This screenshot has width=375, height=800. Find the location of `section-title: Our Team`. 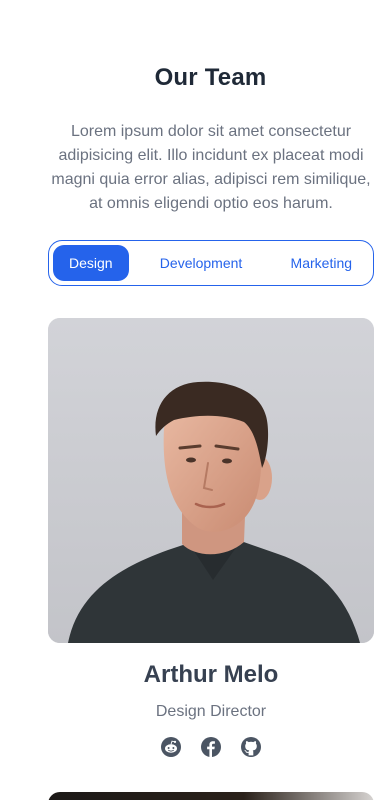

section-title: Our Team is located at coordinates (210, 77).